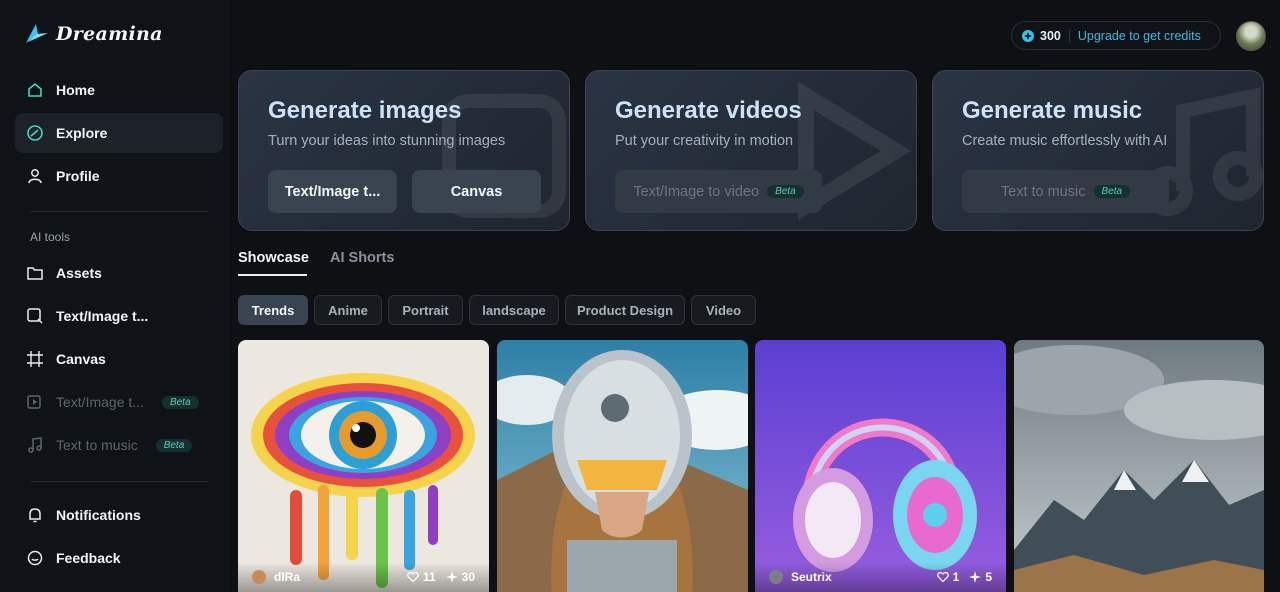  I want to click on likes-stat: 1, so click(948, 577).